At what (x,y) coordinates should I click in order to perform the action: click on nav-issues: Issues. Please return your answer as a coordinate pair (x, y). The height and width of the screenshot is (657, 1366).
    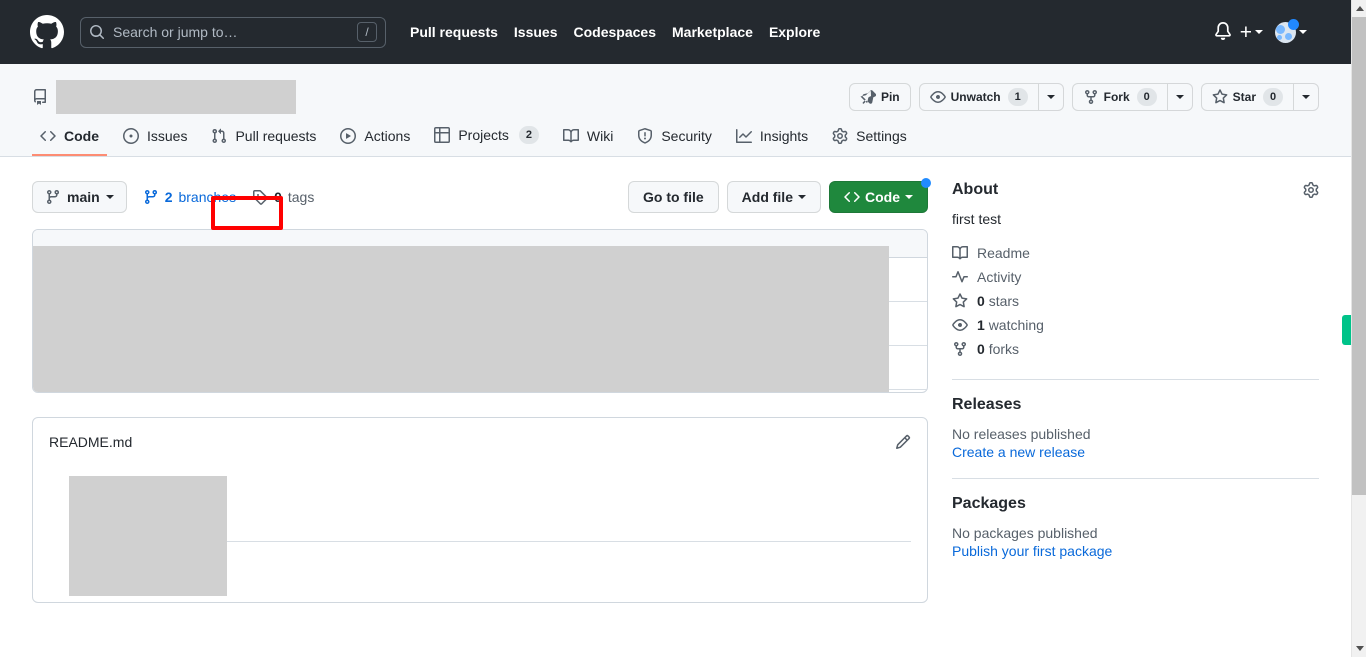
    Looking at the image, I should click on (536, 32).